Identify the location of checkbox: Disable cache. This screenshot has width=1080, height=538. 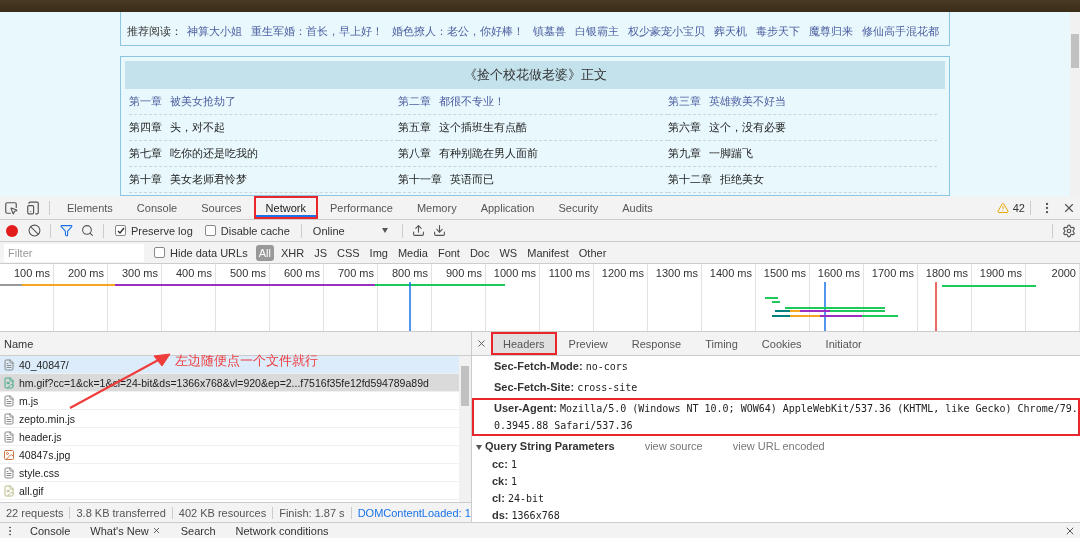
(247, 230).